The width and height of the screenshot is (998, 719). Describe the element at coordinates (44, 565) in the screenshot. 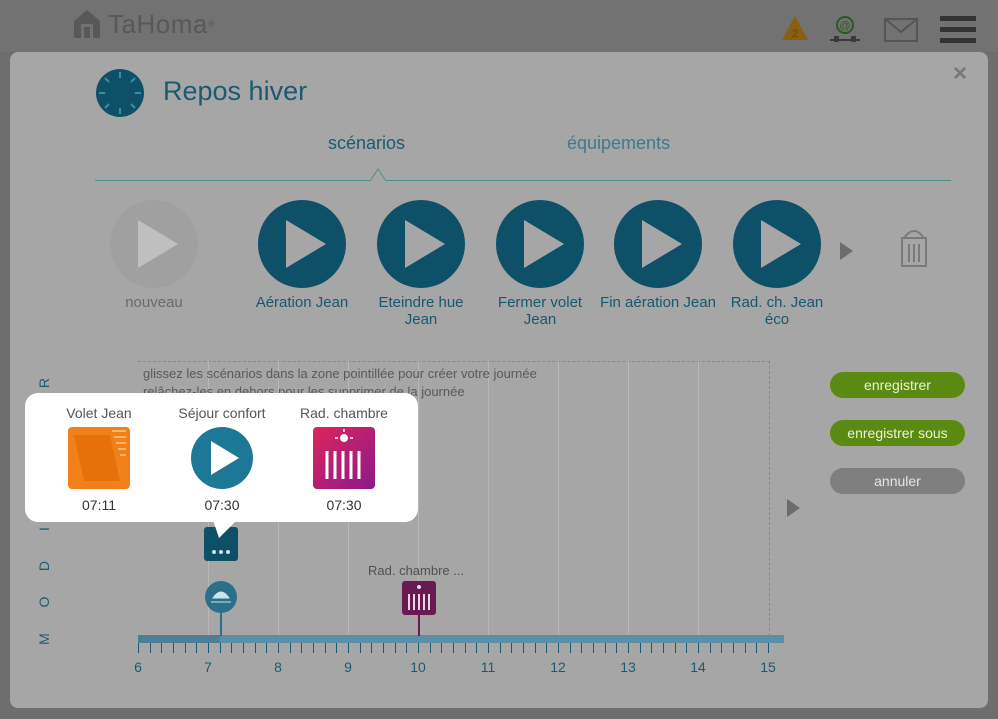

I see `modifier-letter: D` at that location.